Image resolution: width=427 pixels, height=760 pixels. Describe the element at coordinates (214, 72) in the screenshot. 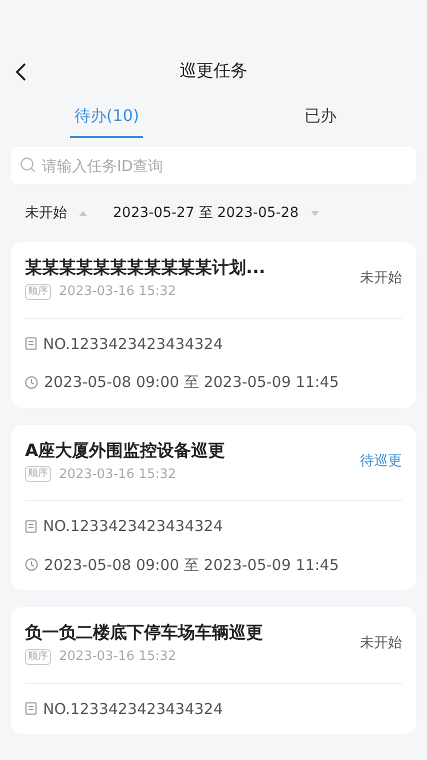

I see `page-title: 巡更任务` at that location.